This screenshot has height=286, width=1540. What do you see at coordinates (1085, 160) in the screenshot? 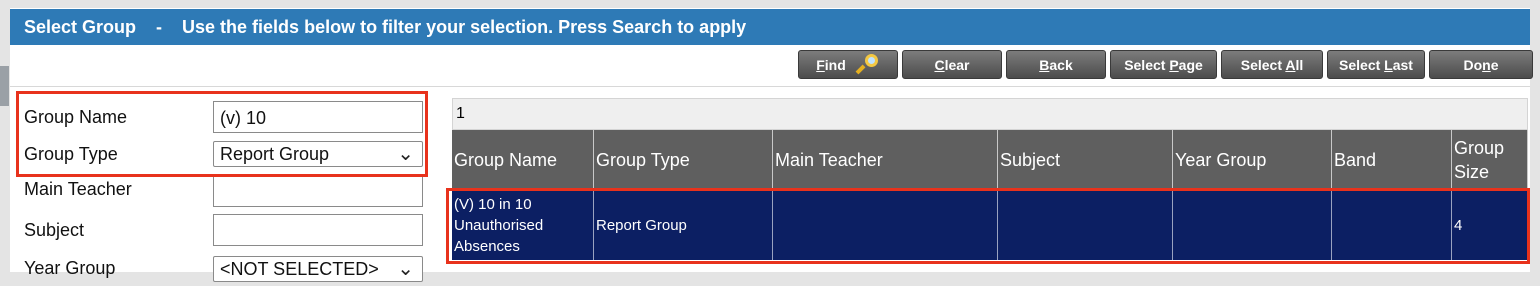
I see `column-header-subject: Subject` at bounding box center [1085, 160].